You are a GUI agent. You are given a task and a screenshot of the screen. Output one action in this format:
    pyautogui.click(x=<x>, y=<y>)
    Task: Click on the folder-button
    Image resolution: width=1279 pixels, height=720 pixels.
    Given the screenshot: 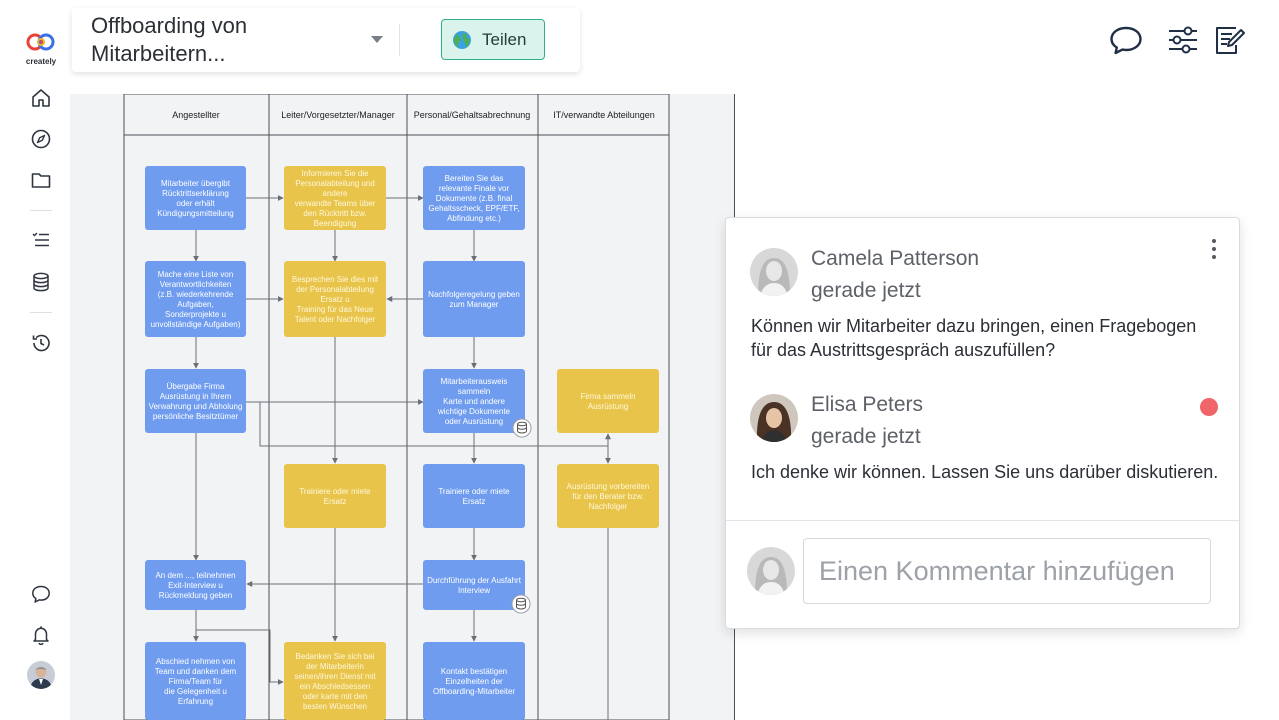 What is the action you would take?
    pyautogui.click(x=41, y=180)
    